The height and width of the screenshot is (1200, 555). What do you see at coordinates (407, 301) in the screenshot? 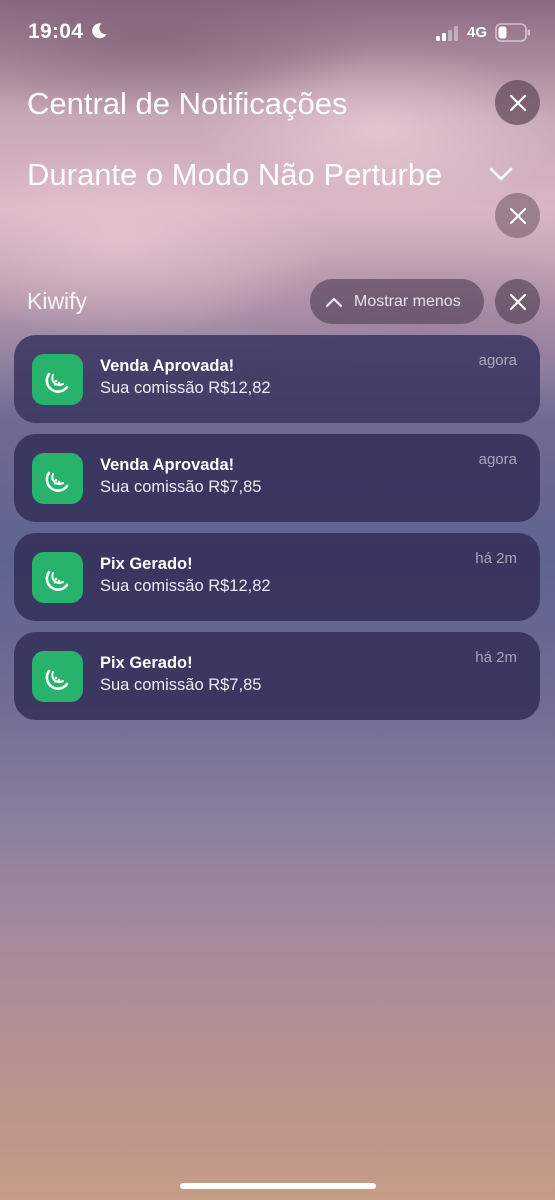
I see `show-less-label: Mostrar menos` at bounding box center [407, 301].